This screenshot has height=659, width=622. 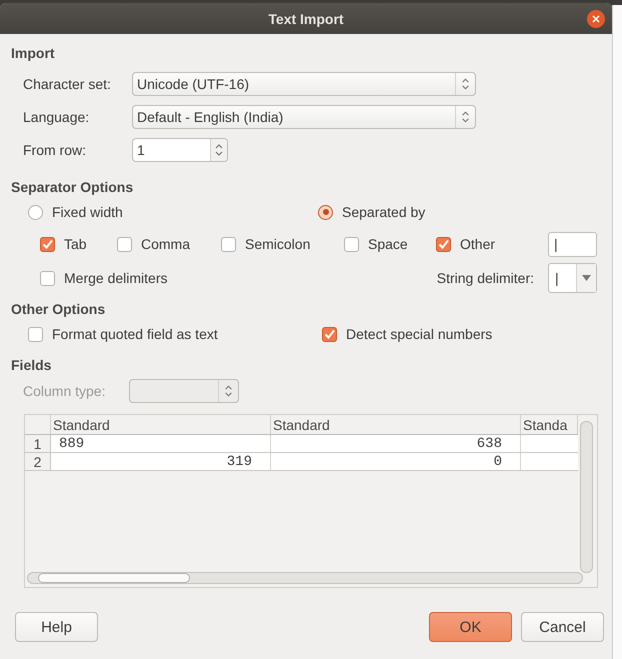 What do you see at coordinates (306, 18) in the screenshot?
I see `window-title: Text Import` at bounding box center [306, 18].